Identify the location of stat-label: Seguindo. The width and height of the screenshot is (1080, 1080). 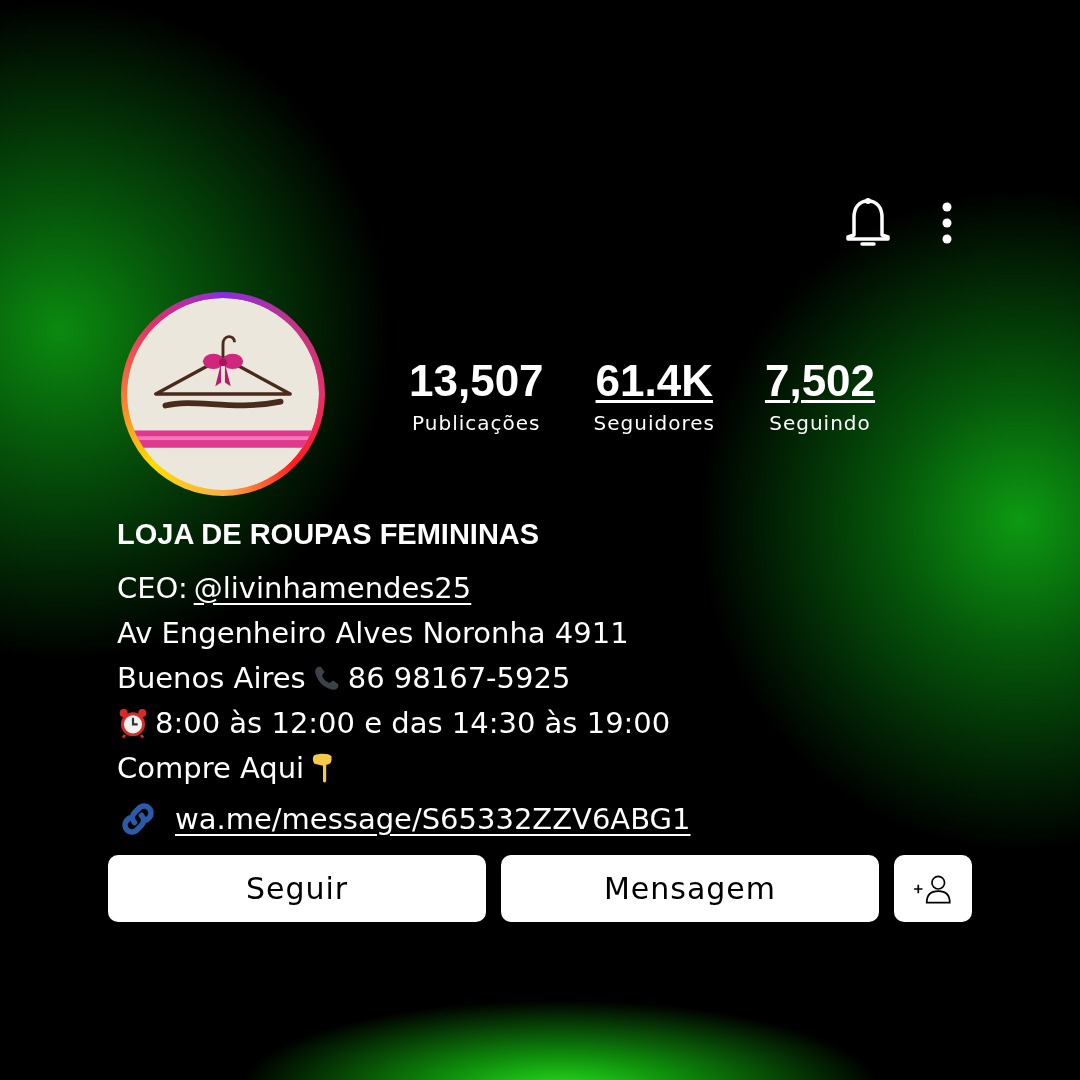
(820, 423).